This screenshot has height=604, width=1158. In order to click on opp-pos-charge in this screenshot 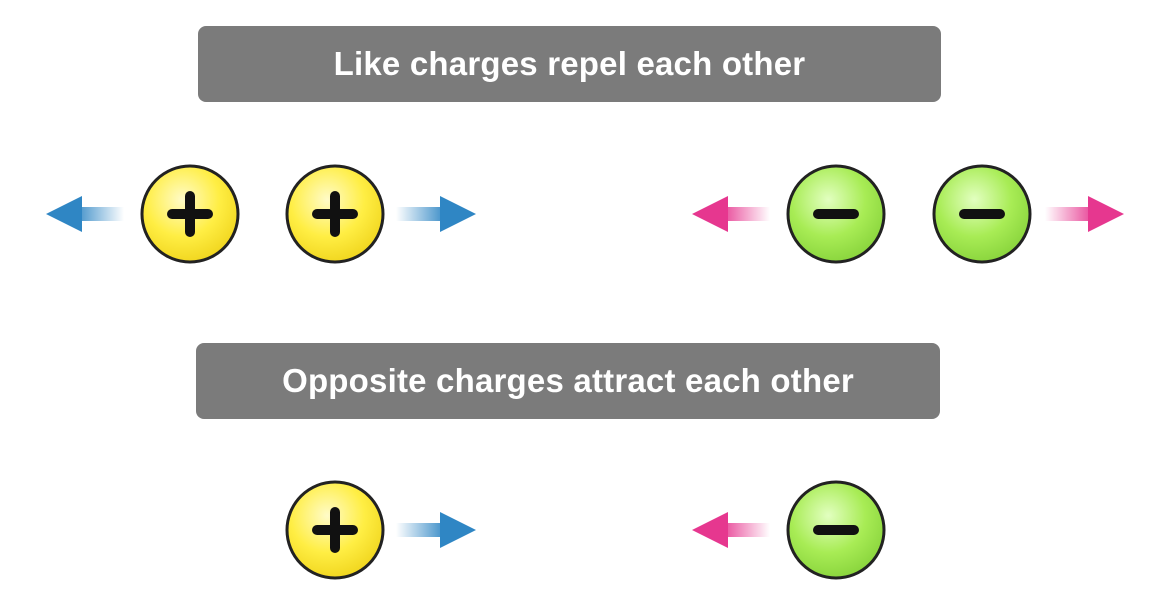, I will do `click(335, 530)`.